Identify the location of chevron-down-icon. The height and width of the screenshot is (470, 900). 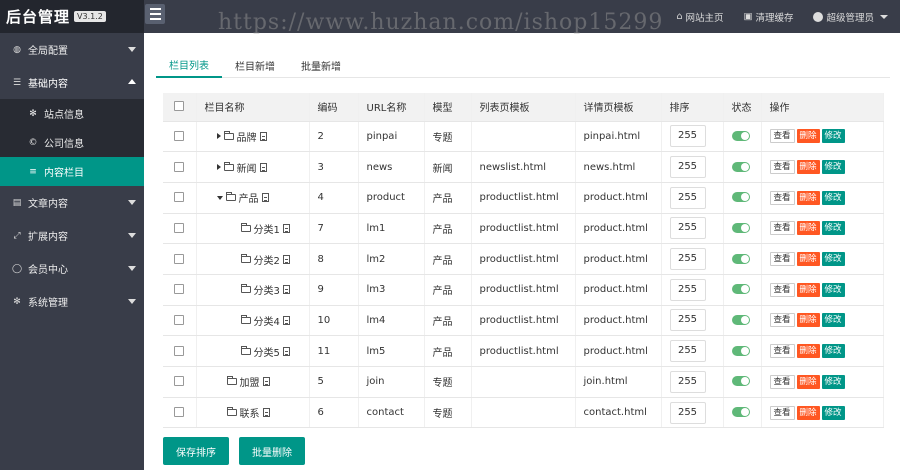
(132, 268).